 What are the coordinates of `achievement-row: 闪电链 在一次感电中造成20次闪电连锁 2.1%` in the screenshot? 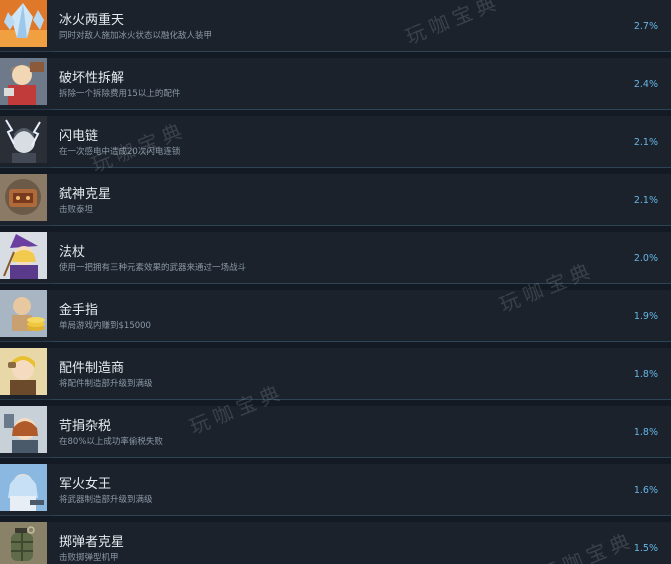 It's located at (335, 142).